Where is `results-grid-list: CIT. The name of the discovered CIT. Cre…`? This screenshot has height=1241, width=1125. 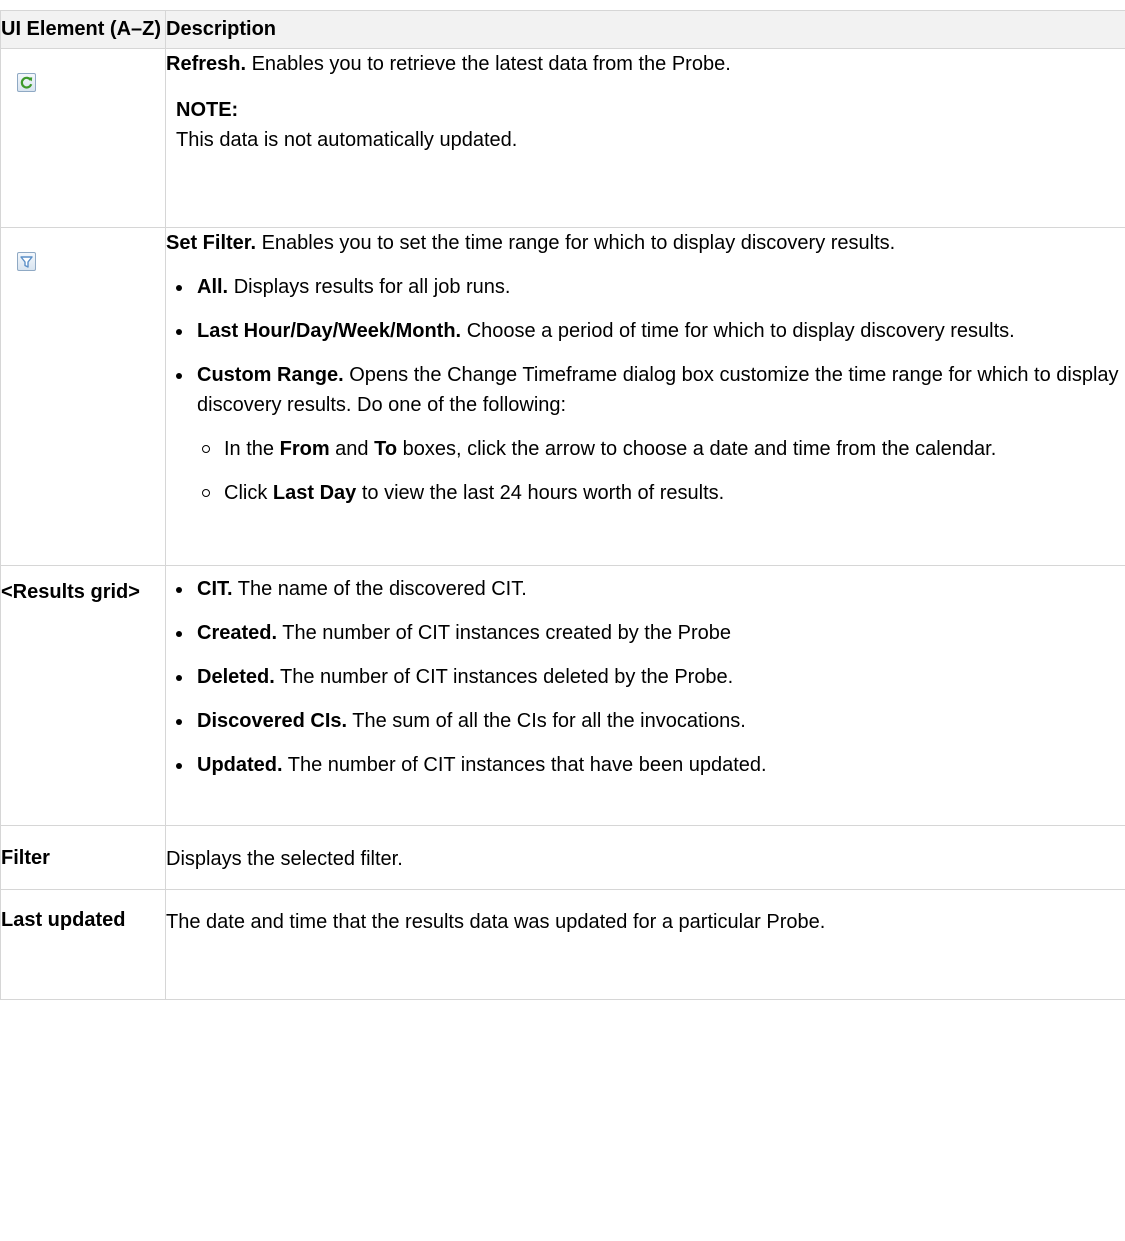
results-grid-list: CIT. The name of the discovered CIT. Cre… is located at coordinates (645, 677).